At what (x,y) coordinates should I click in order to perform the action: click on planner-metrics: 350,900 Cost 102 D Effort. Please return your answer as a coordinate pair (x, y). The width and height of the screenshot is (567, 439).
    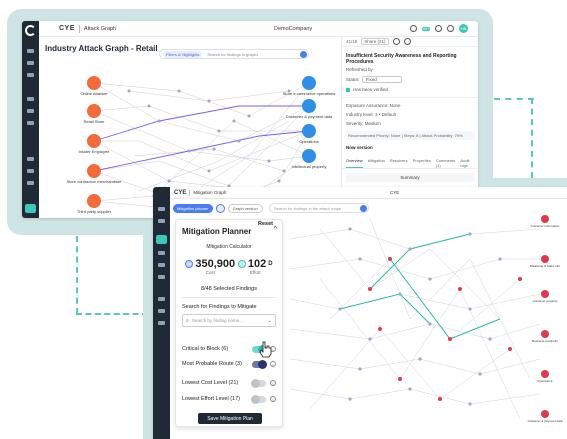
    Looking at the image, I should click on (229, 266).